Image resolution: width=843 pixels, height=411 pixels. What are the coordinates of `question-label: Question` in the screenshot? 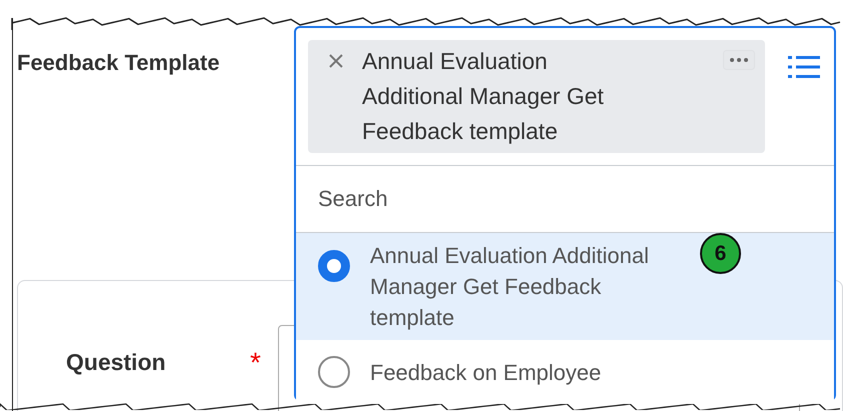 It's located at (116, 362).